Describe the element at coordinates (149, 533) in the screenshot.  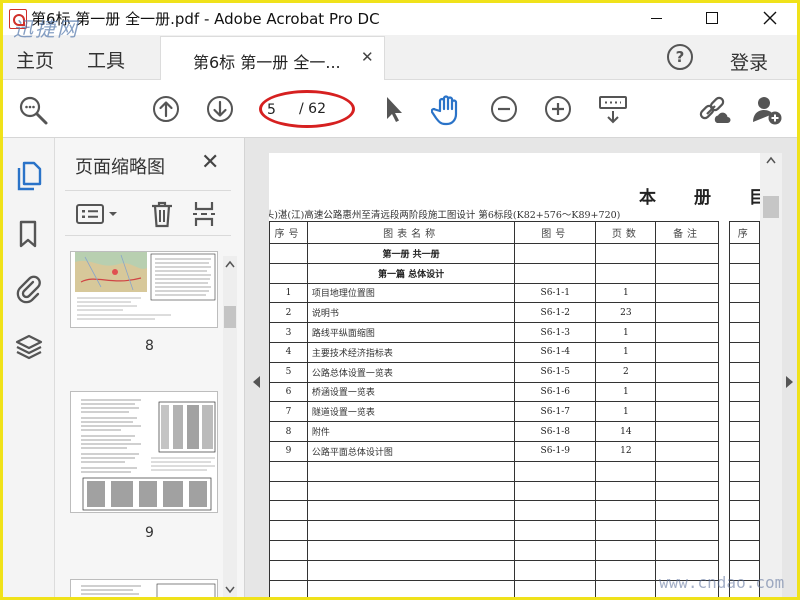
I see `thumbnail-page-9-number: 9` at that location.